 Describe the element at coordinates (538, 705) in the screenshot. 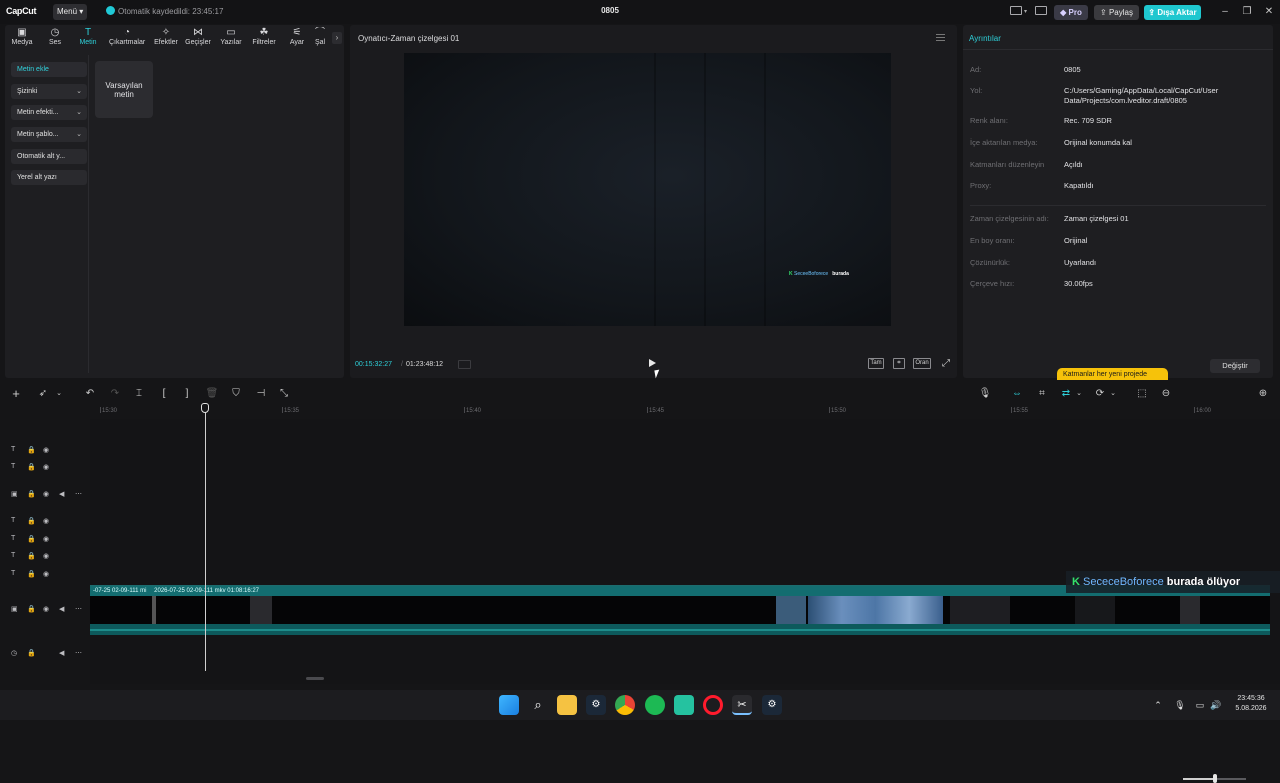

I see `search-icon: ⌕` at that location.